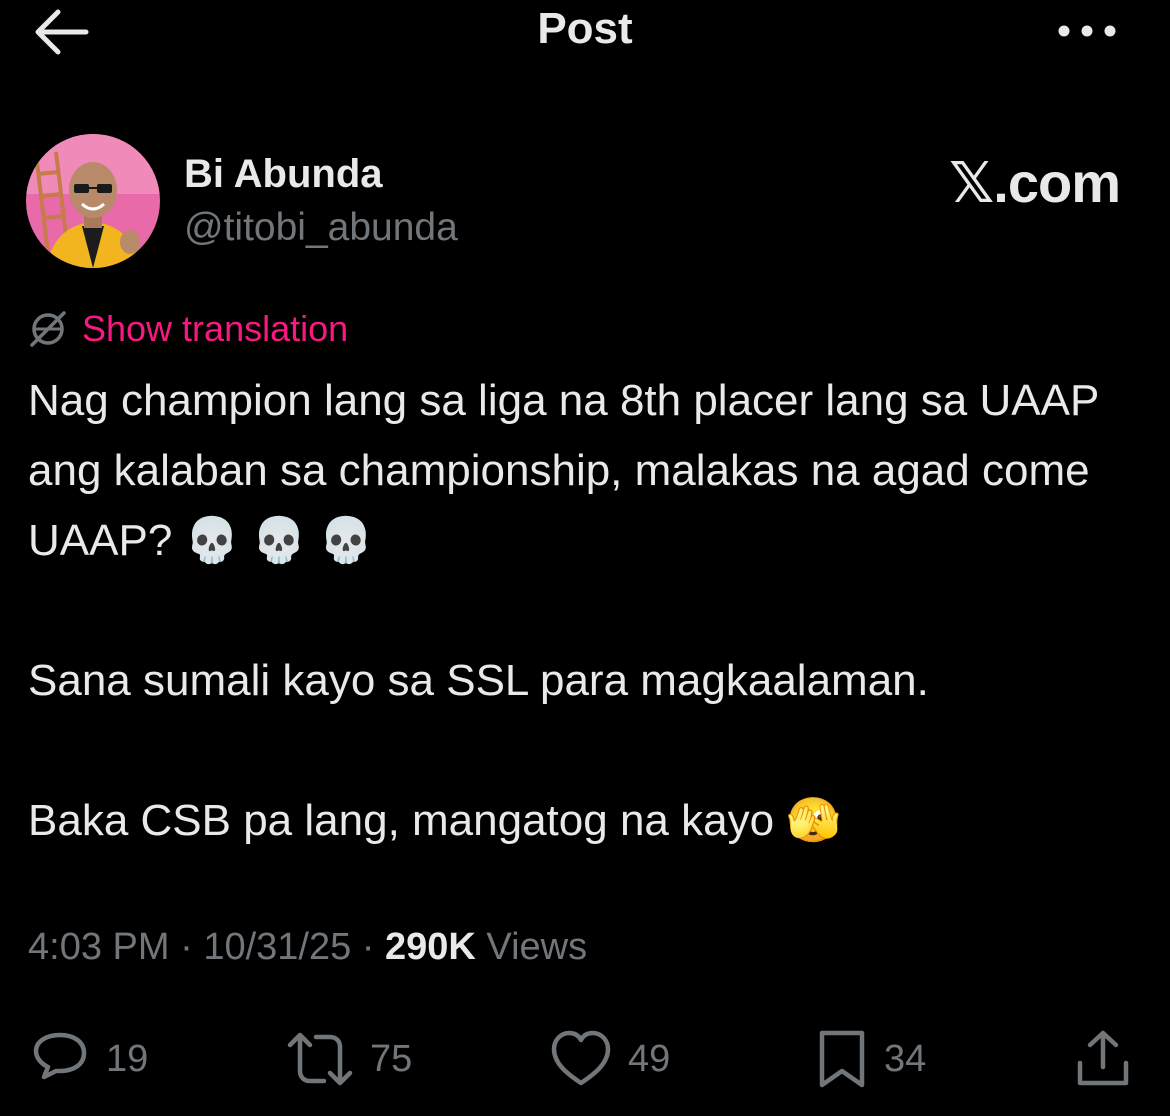 This screenshot has height=1116, width=1170. Describe the element at coordinates (971, 183) in the screenshot. I see `x-logo-glyph: 𝕏` at that location.